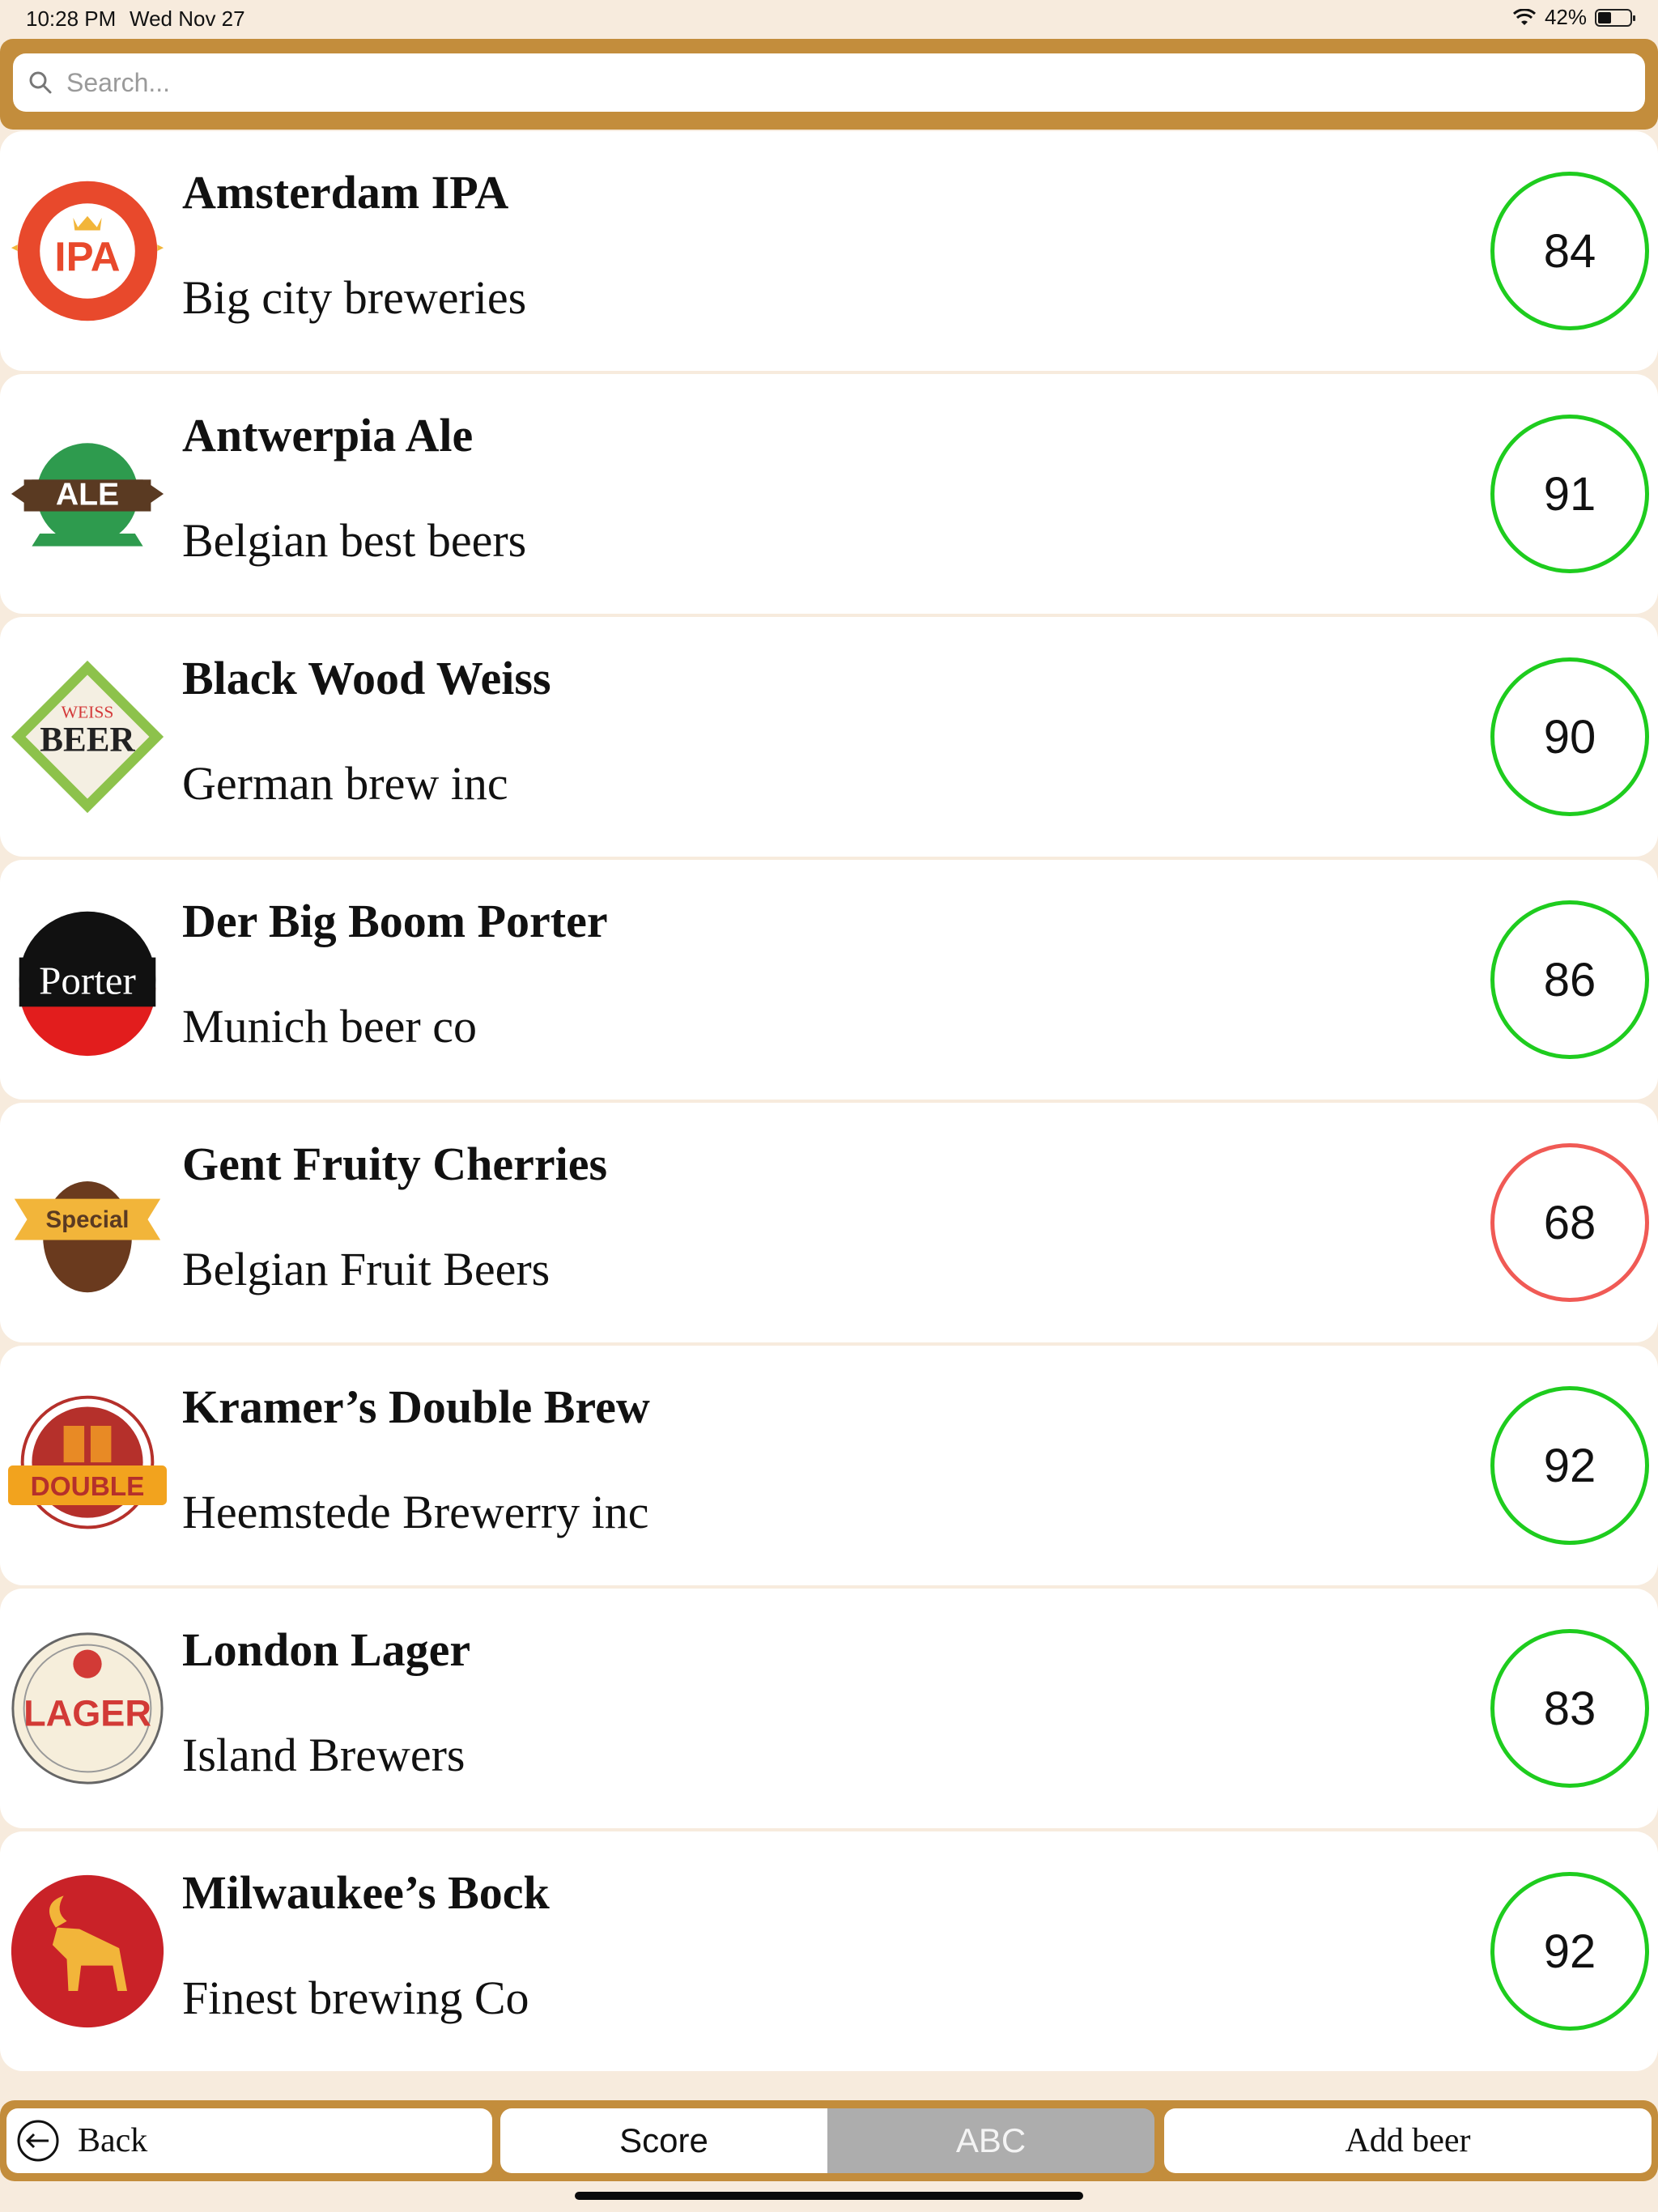 The height and width of the screenshot is (2212, 1658). What do you see at coordinates (87, 257) in the screenshot?
I see `svg-text: IPA` at bounding box center [87, 257].